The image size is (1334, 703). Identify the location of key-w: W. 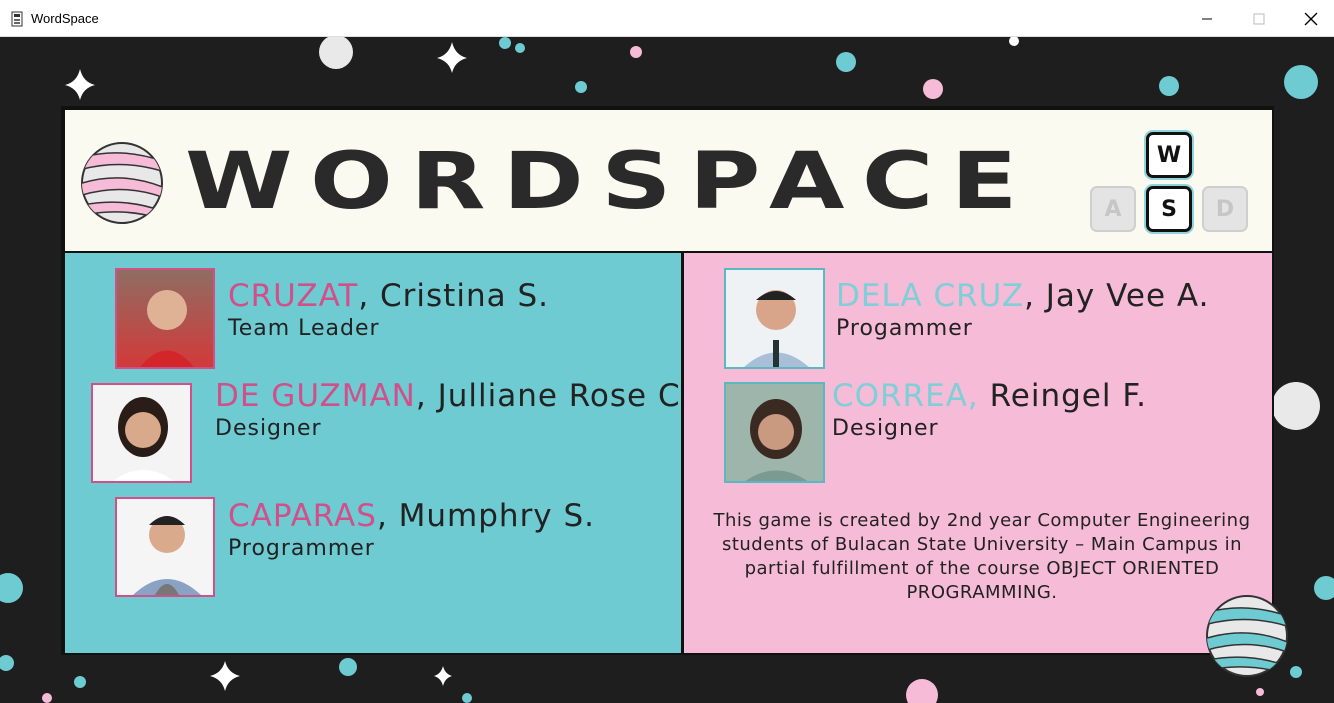
(1169, 155).